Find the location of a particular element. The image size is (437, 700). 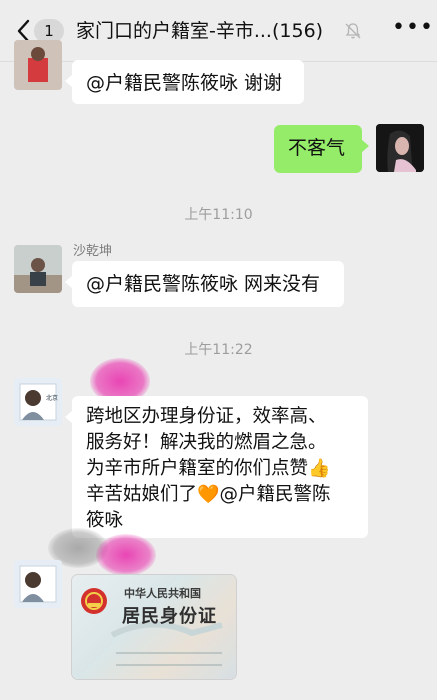

self-avatar is located at coordinates (400, 148).